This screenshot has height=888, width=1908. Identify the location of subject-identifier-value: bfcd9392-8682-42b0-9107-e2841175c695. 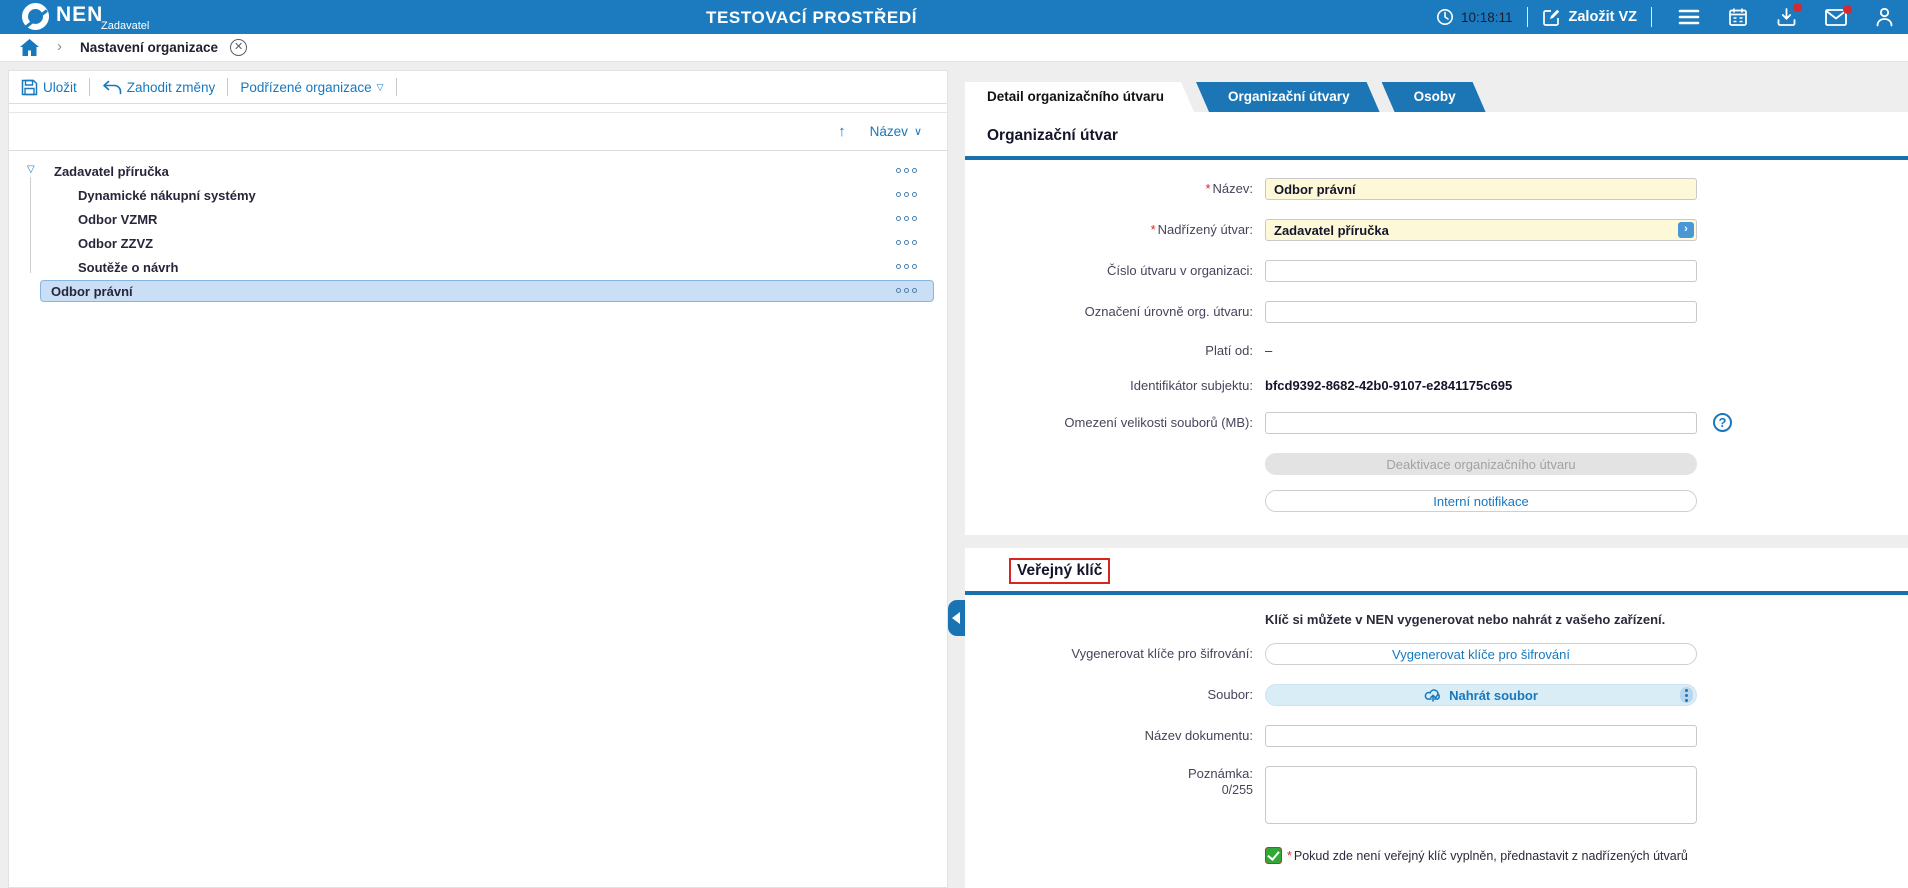
(1389, 385).